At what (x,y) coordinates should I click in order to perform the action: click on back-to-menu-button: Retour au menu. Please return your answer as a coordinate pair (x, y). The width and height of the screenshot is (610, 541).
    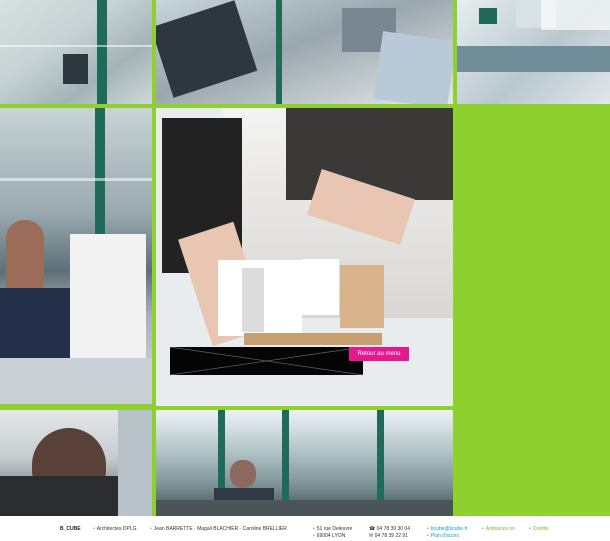
    Looking at the image, I should click on (379, 354).